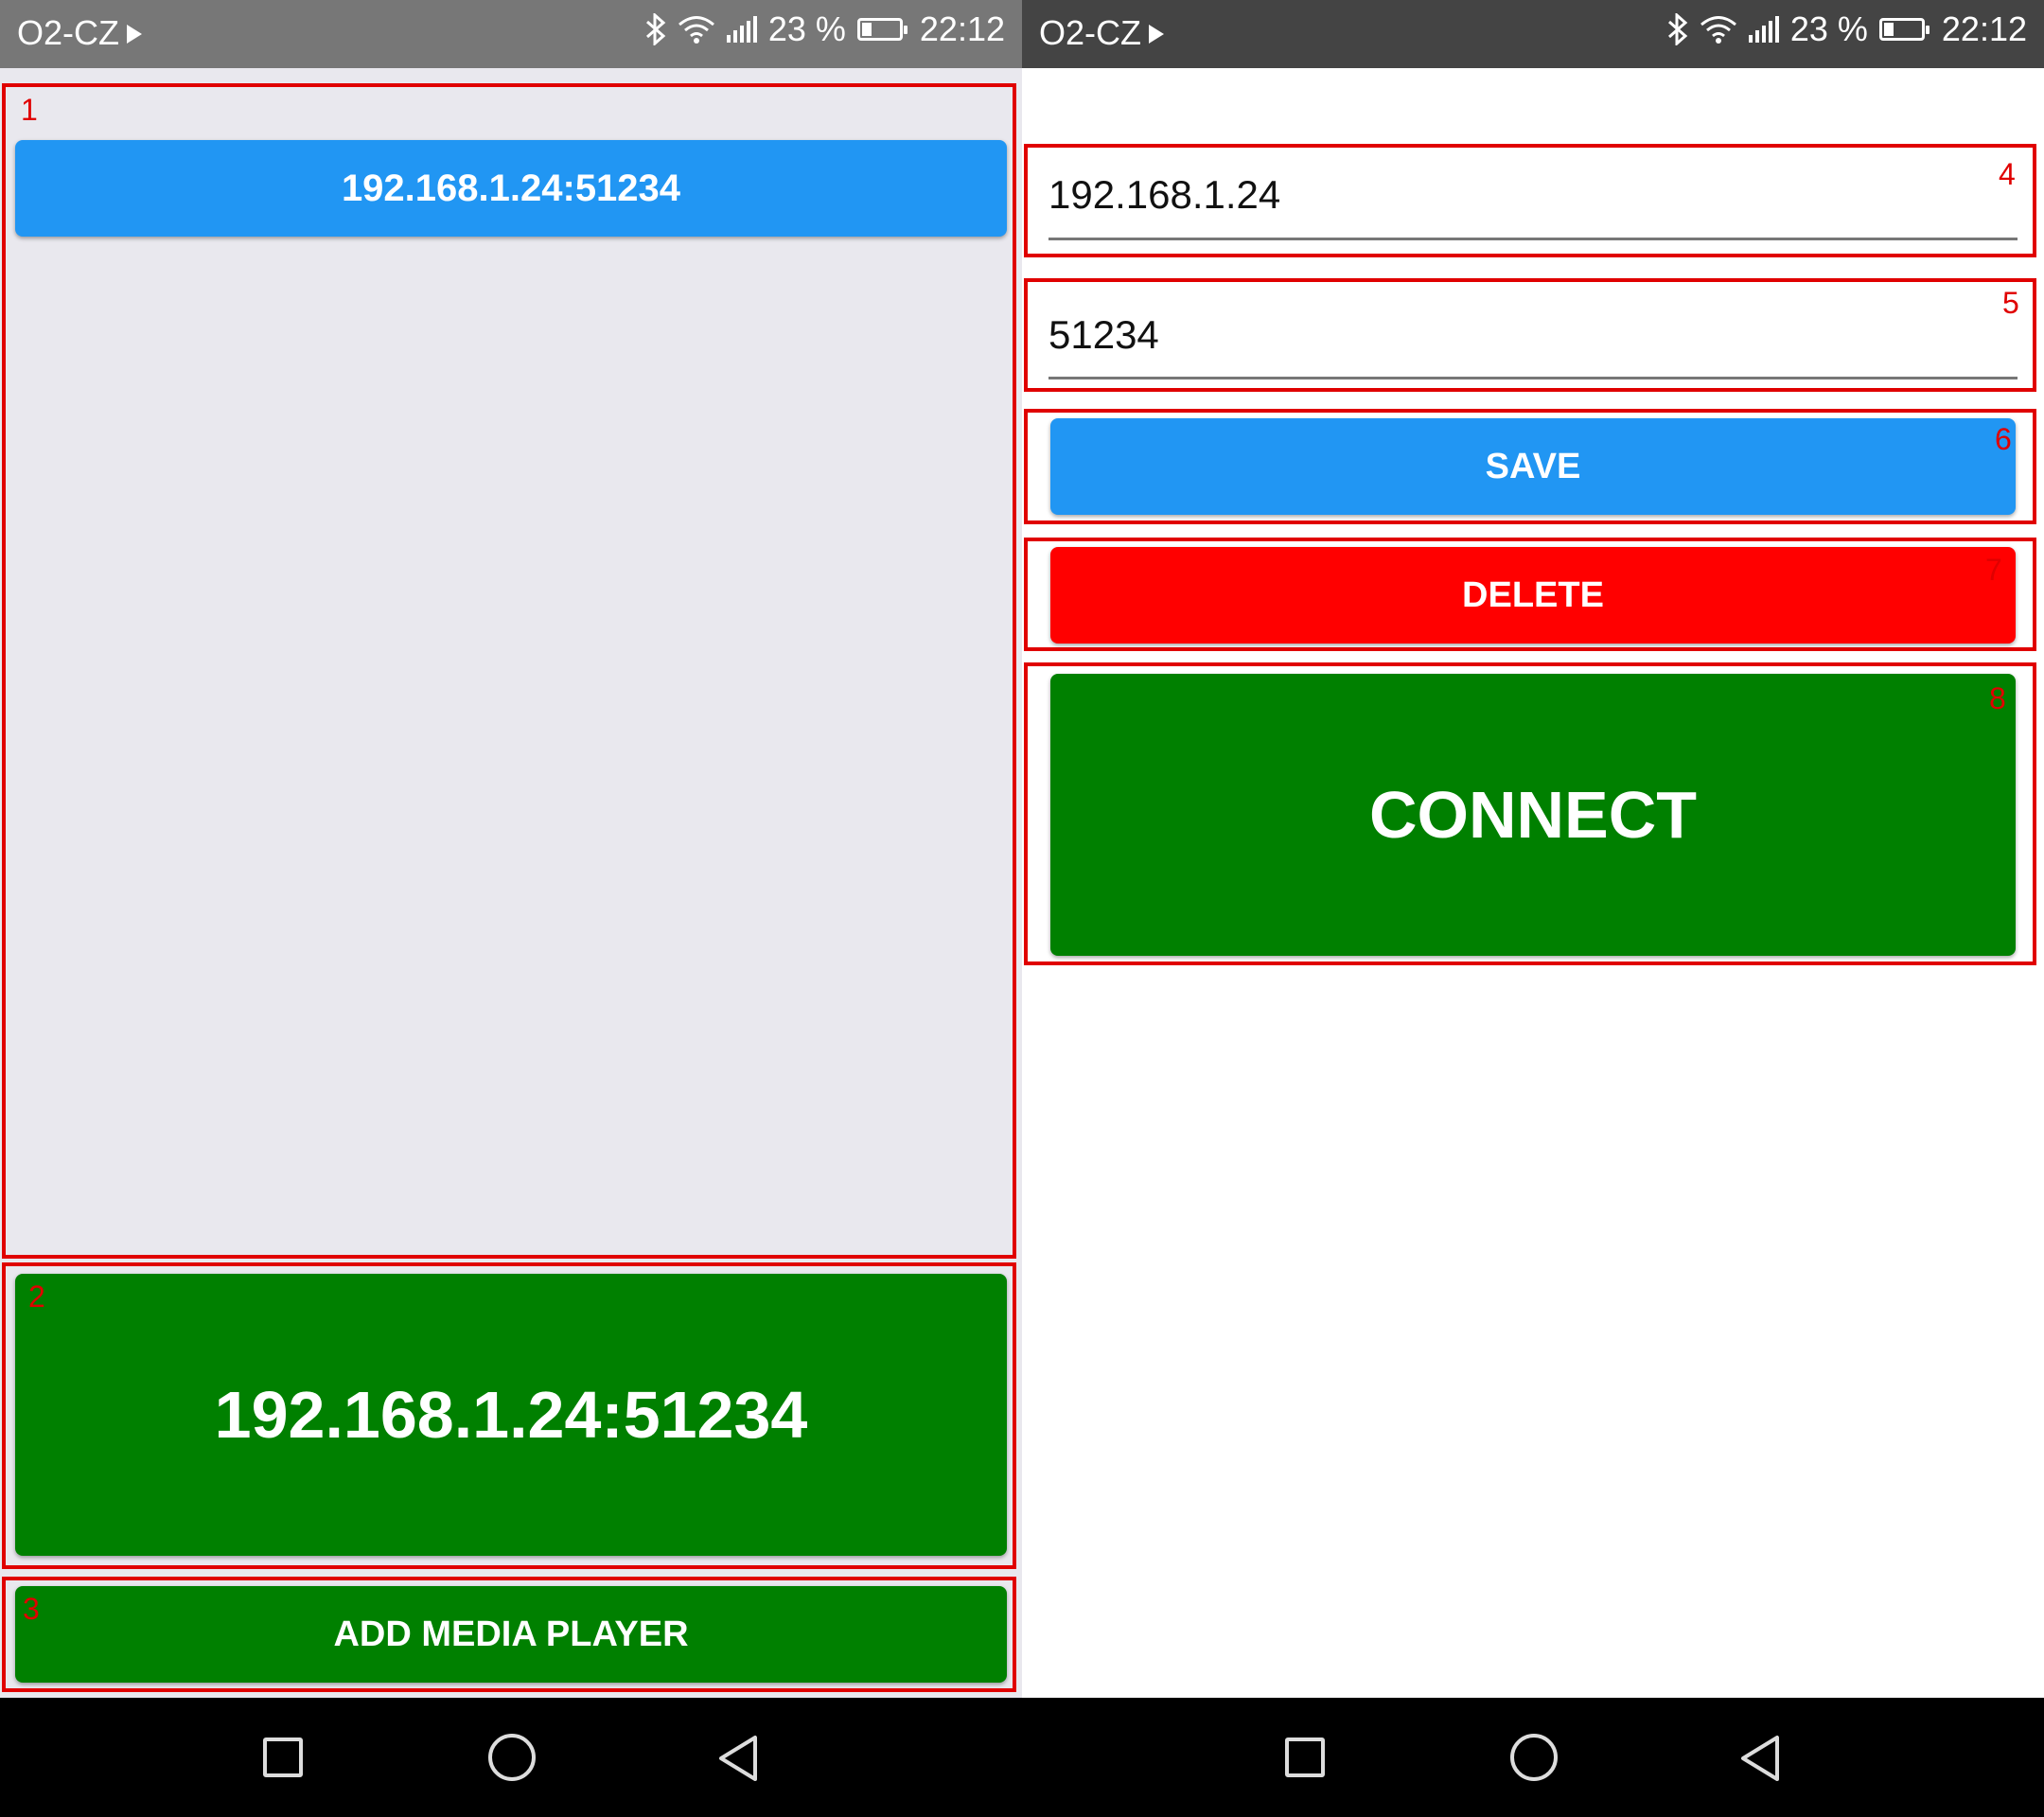  What do you see at coordinates (1103, 334) in the screenshot?
I see `port-value: 51234` at bounding box center [1103, 334].